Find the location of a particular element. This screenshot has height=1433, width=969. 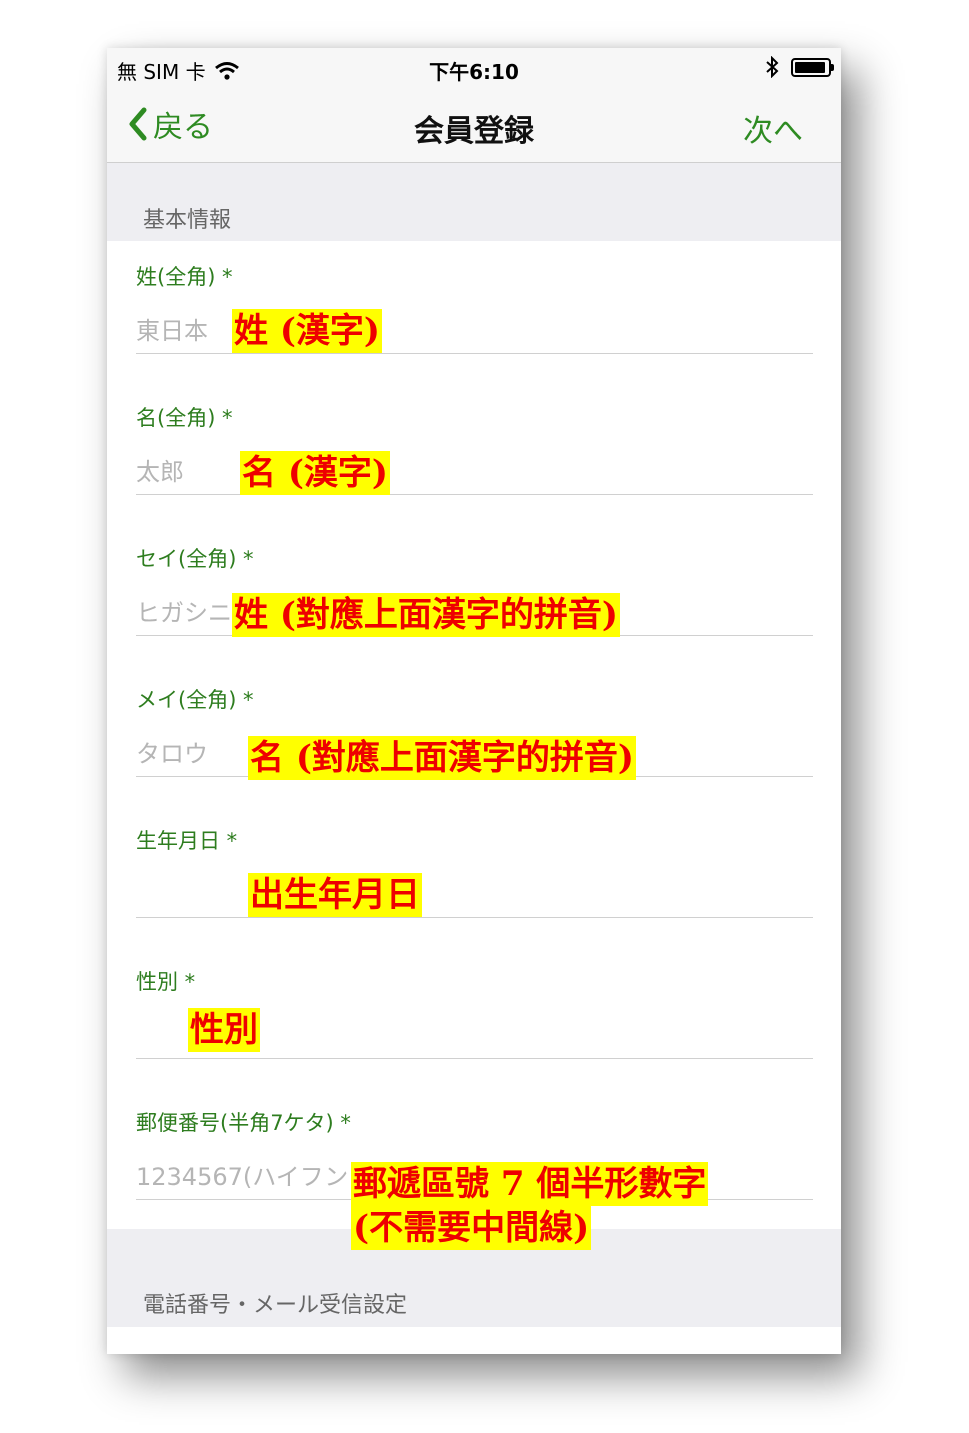

status-bar: 無 SIM 卡 下午6:10 is located at coordinates (474, 68).